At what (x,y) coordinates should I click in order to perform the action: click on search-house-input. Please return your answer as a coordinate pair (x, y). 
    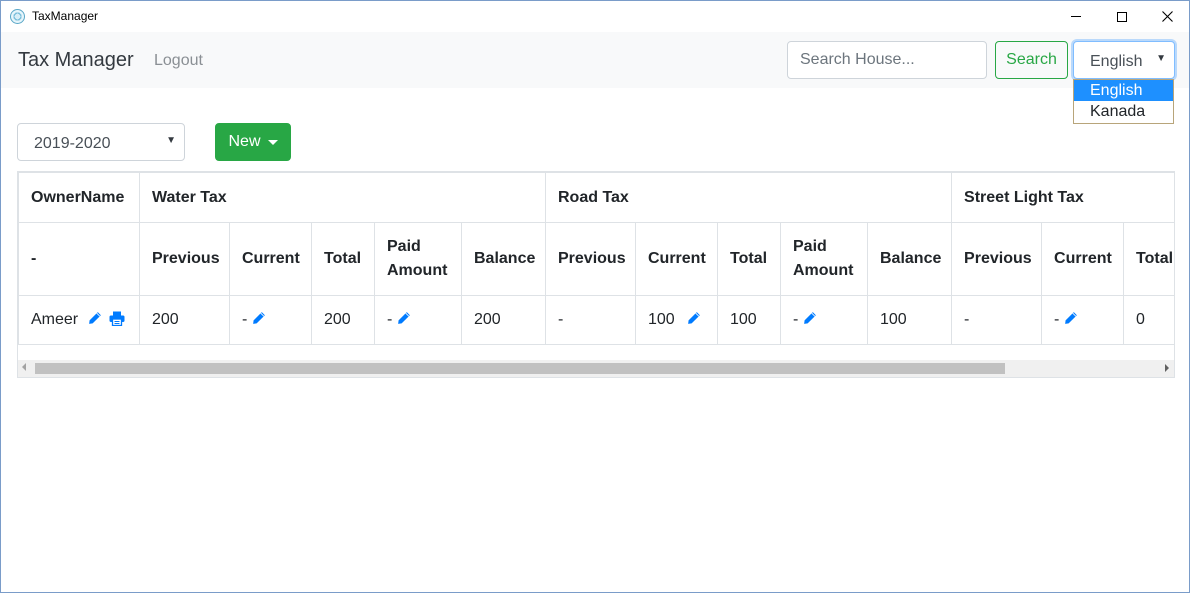
    Looking at the image, I should click on (887, 60).